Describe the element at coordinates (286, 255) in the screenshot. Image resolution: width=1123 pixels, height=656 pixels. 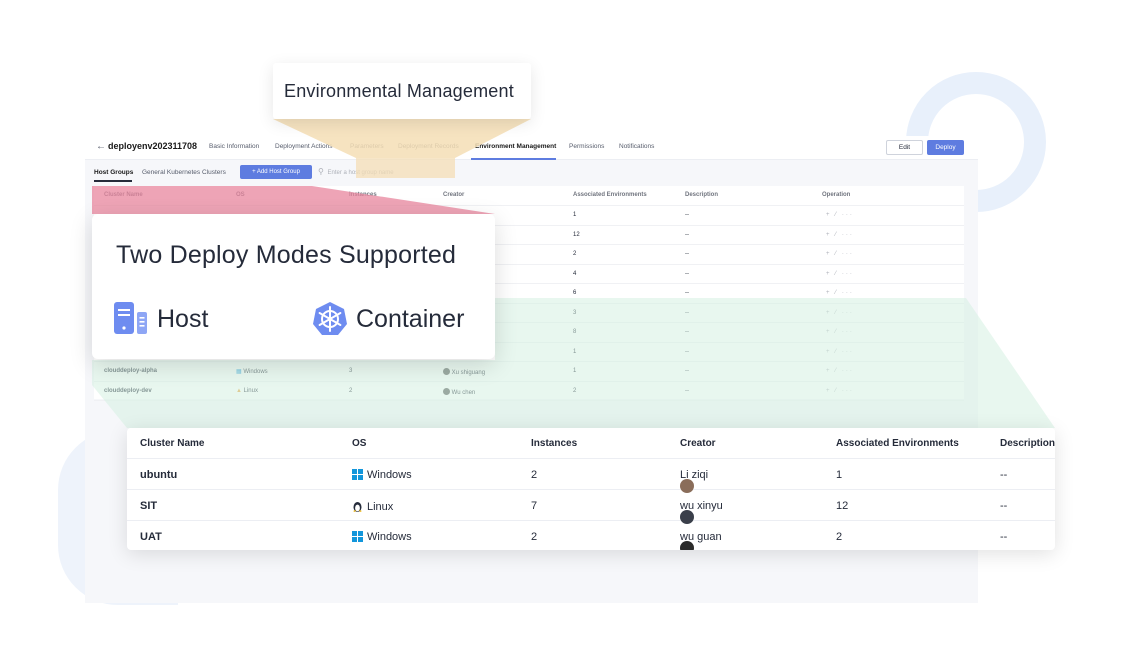
I see `deploy-modes-title: Two Deploy Modes Supported` at that location.